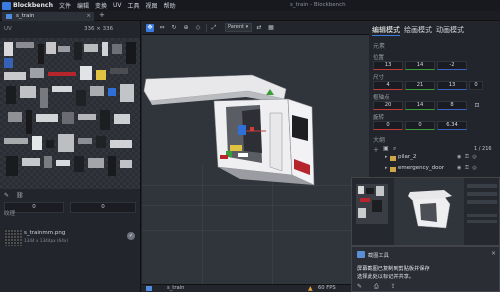 The width and height of the screenshot is (500, 292). I want to click on screenshot-thumbnail, so click(425, 211).